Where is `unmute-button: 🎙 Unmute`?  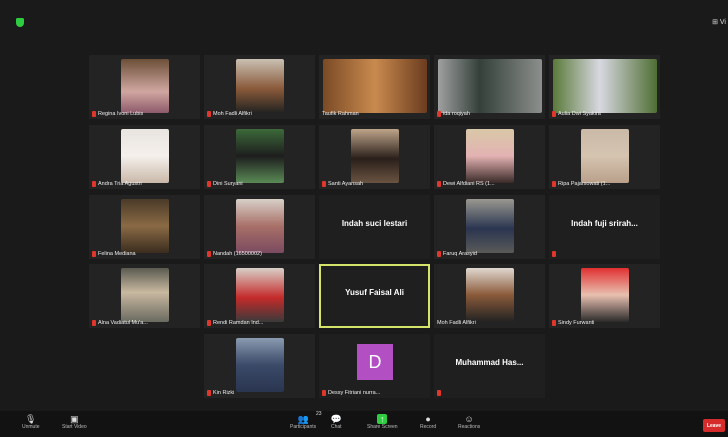 unmute-button: 🎙 Unmute is located at coordinates (31, 422).